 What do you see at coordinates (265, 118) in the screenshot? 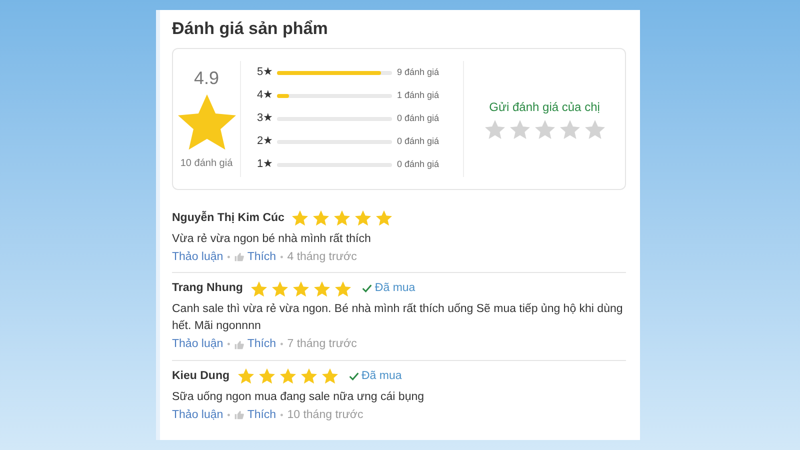
I see `star-level-label: 3★` at bounding box center [265, 118].